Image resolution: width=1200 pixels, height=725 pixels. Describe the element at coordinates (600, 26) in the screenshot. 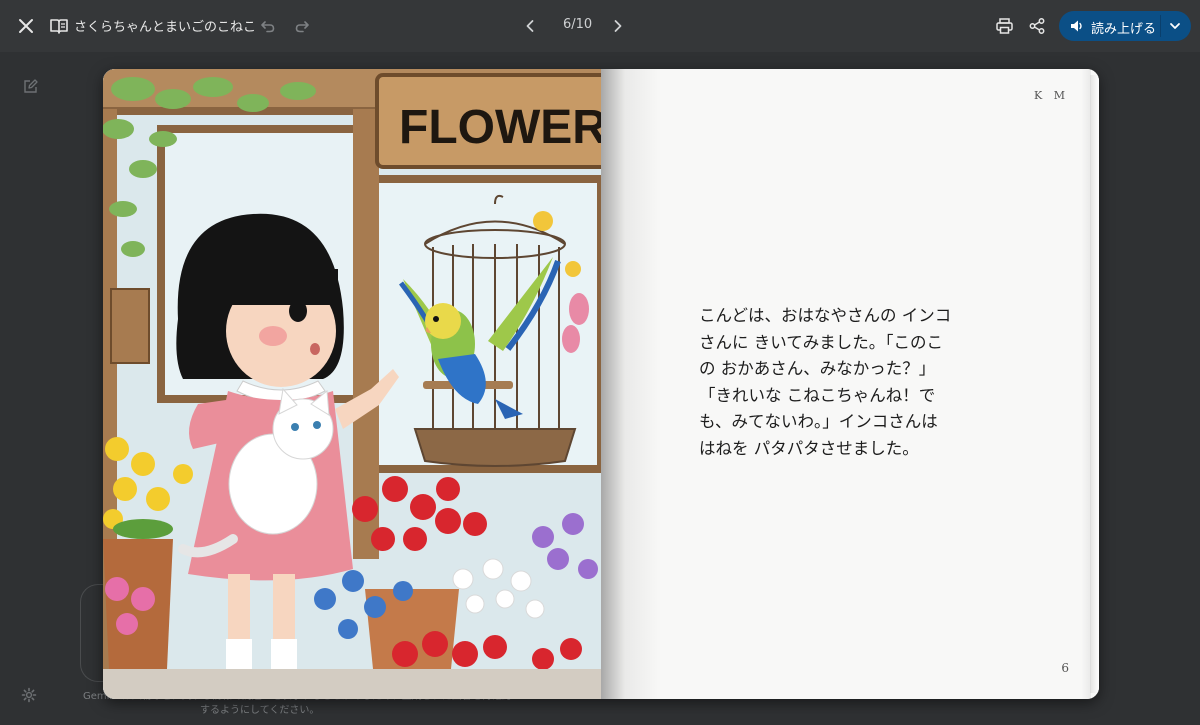

I see `top-toolbar: さくらちゃんとまいごのこねこ 6/10 読み上げる` at that location.